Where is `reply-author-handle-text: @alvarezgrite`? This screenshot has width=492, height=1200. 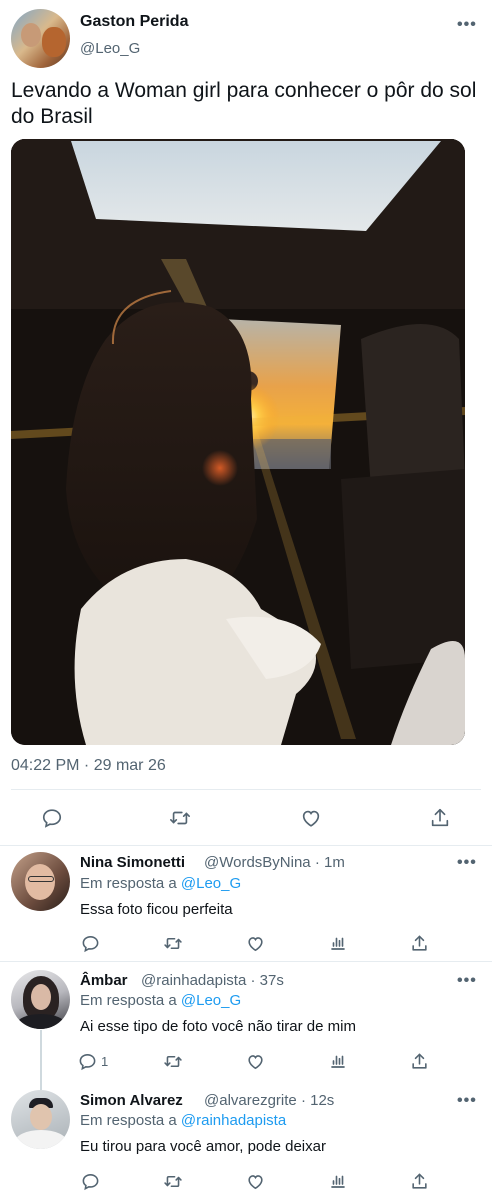 reply-author-handle-text: @alvarezgrite is located at coordinates (250, 1100).